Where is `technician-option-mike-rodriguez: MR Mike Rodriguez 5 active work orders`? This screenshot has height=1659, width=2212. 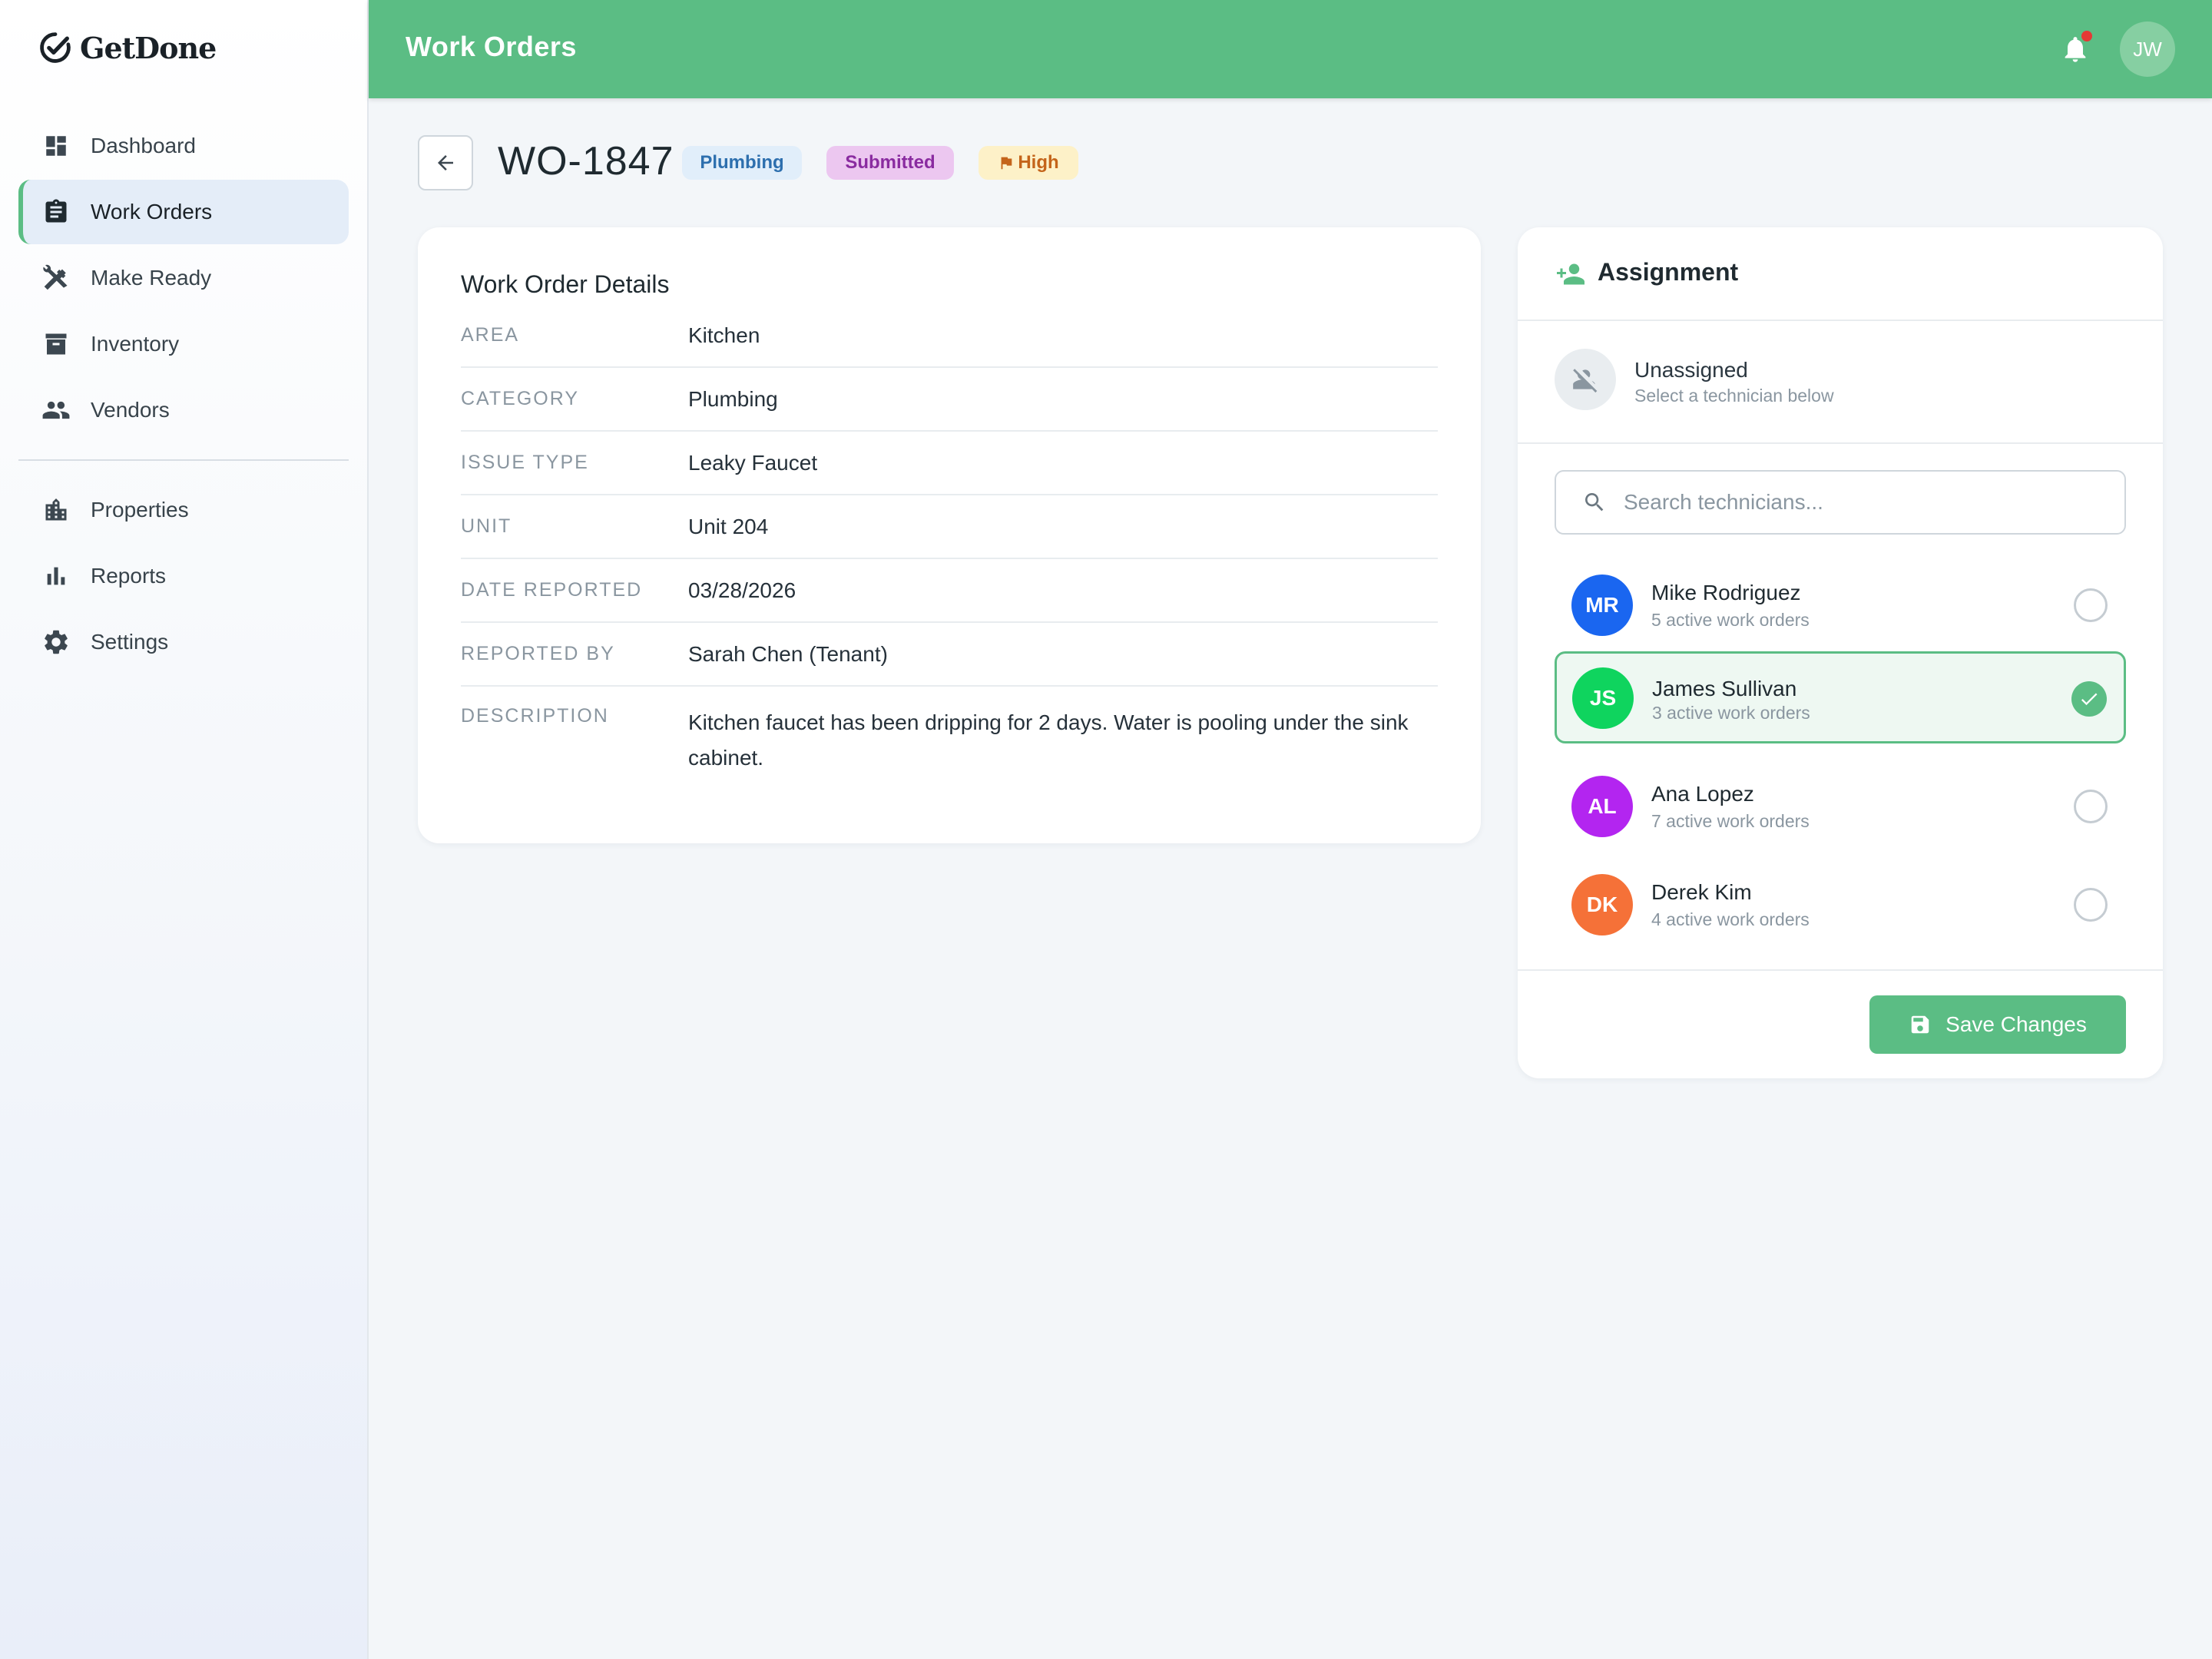 technician-option-mike-rodriguez: MR Mike Rodriguez 5 active work orders is located at coordinates (1840, 605).